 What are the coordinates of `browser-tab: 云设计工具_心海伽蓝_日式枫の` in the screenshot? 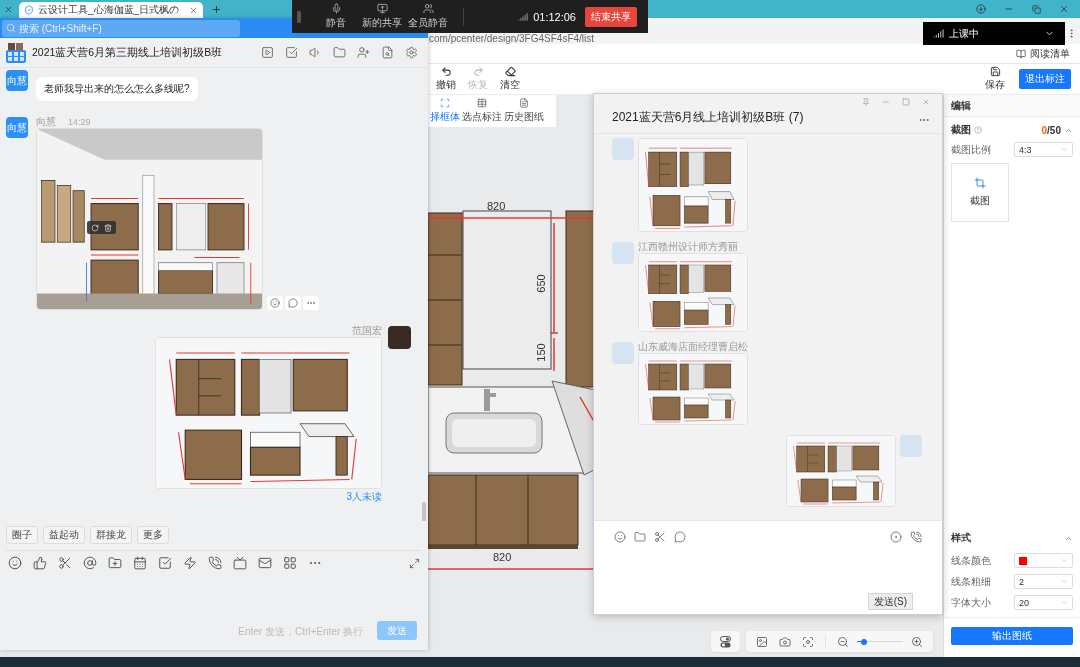 It's located at (111, 10).